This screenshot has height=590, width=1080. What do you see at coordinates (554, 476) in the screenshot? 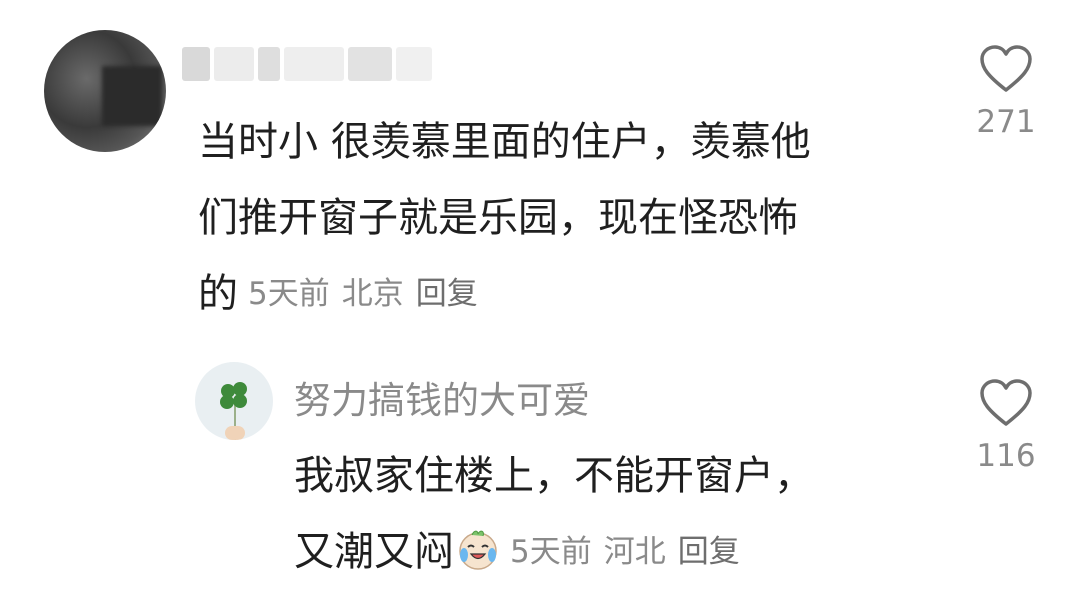
I see `comment-line: 我叔家住楼上，不能开窗户，` at bounding box center [554, 476].